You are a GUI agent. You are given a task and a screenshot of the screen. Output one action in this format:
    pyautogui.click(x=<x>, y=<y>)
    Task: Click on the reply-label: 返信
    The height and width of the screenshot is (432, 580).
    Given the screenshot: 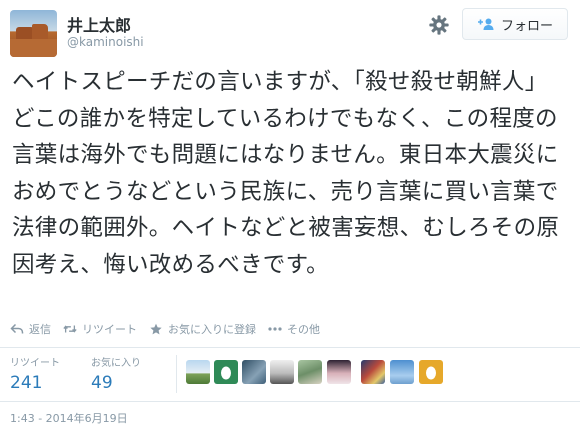 What is the action you would take?
    pyautogui.click(x=40, y=329)
    